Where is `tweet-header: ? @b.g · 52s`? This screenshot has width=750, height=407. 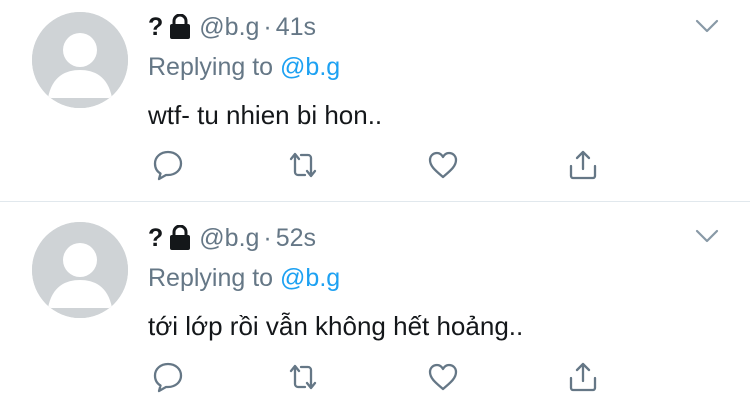 tweet-header: ? @b.g · 52s is located at coordinates (232, 238).